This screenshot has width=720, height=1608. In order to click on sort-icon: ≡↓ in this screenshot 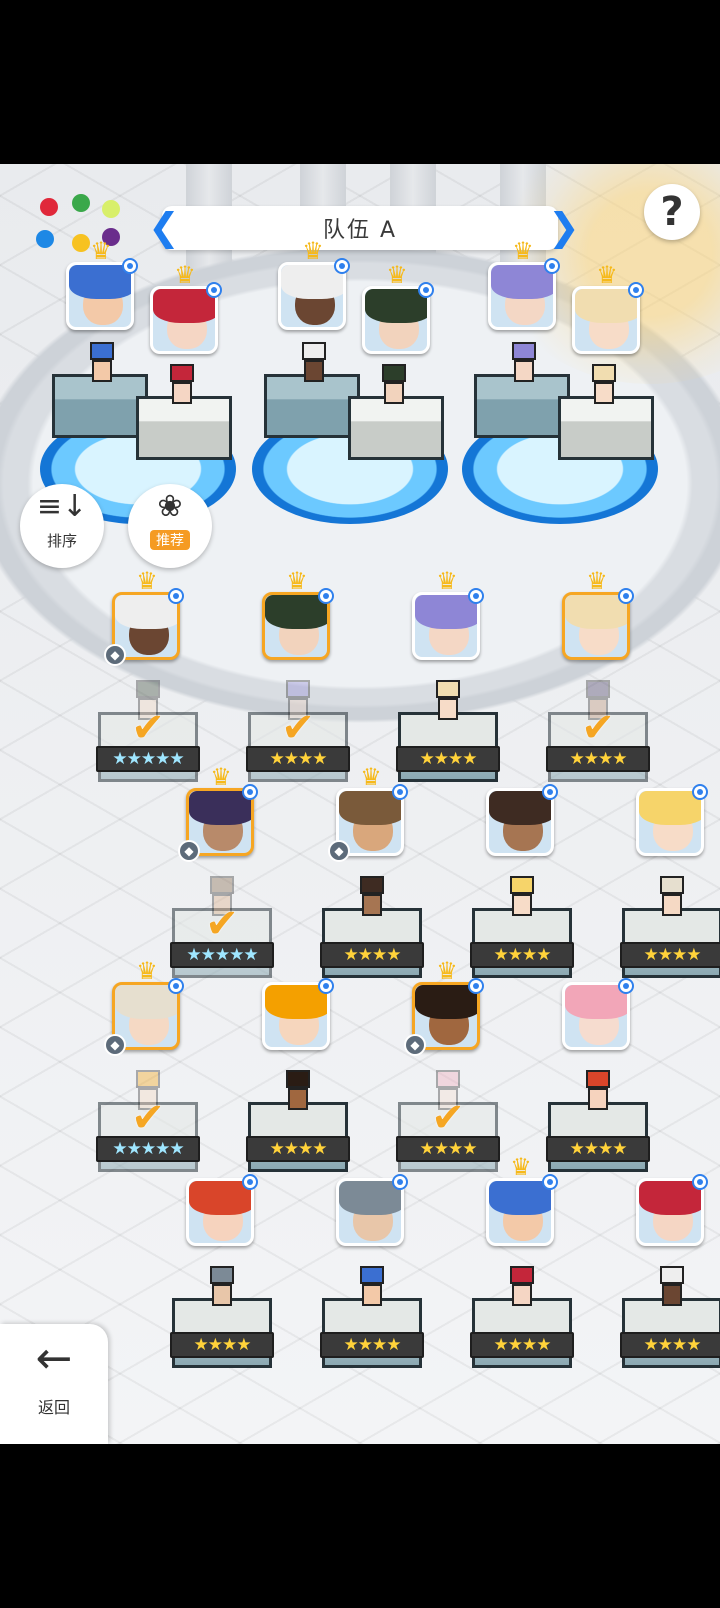, I will do `click(62, 506)`.